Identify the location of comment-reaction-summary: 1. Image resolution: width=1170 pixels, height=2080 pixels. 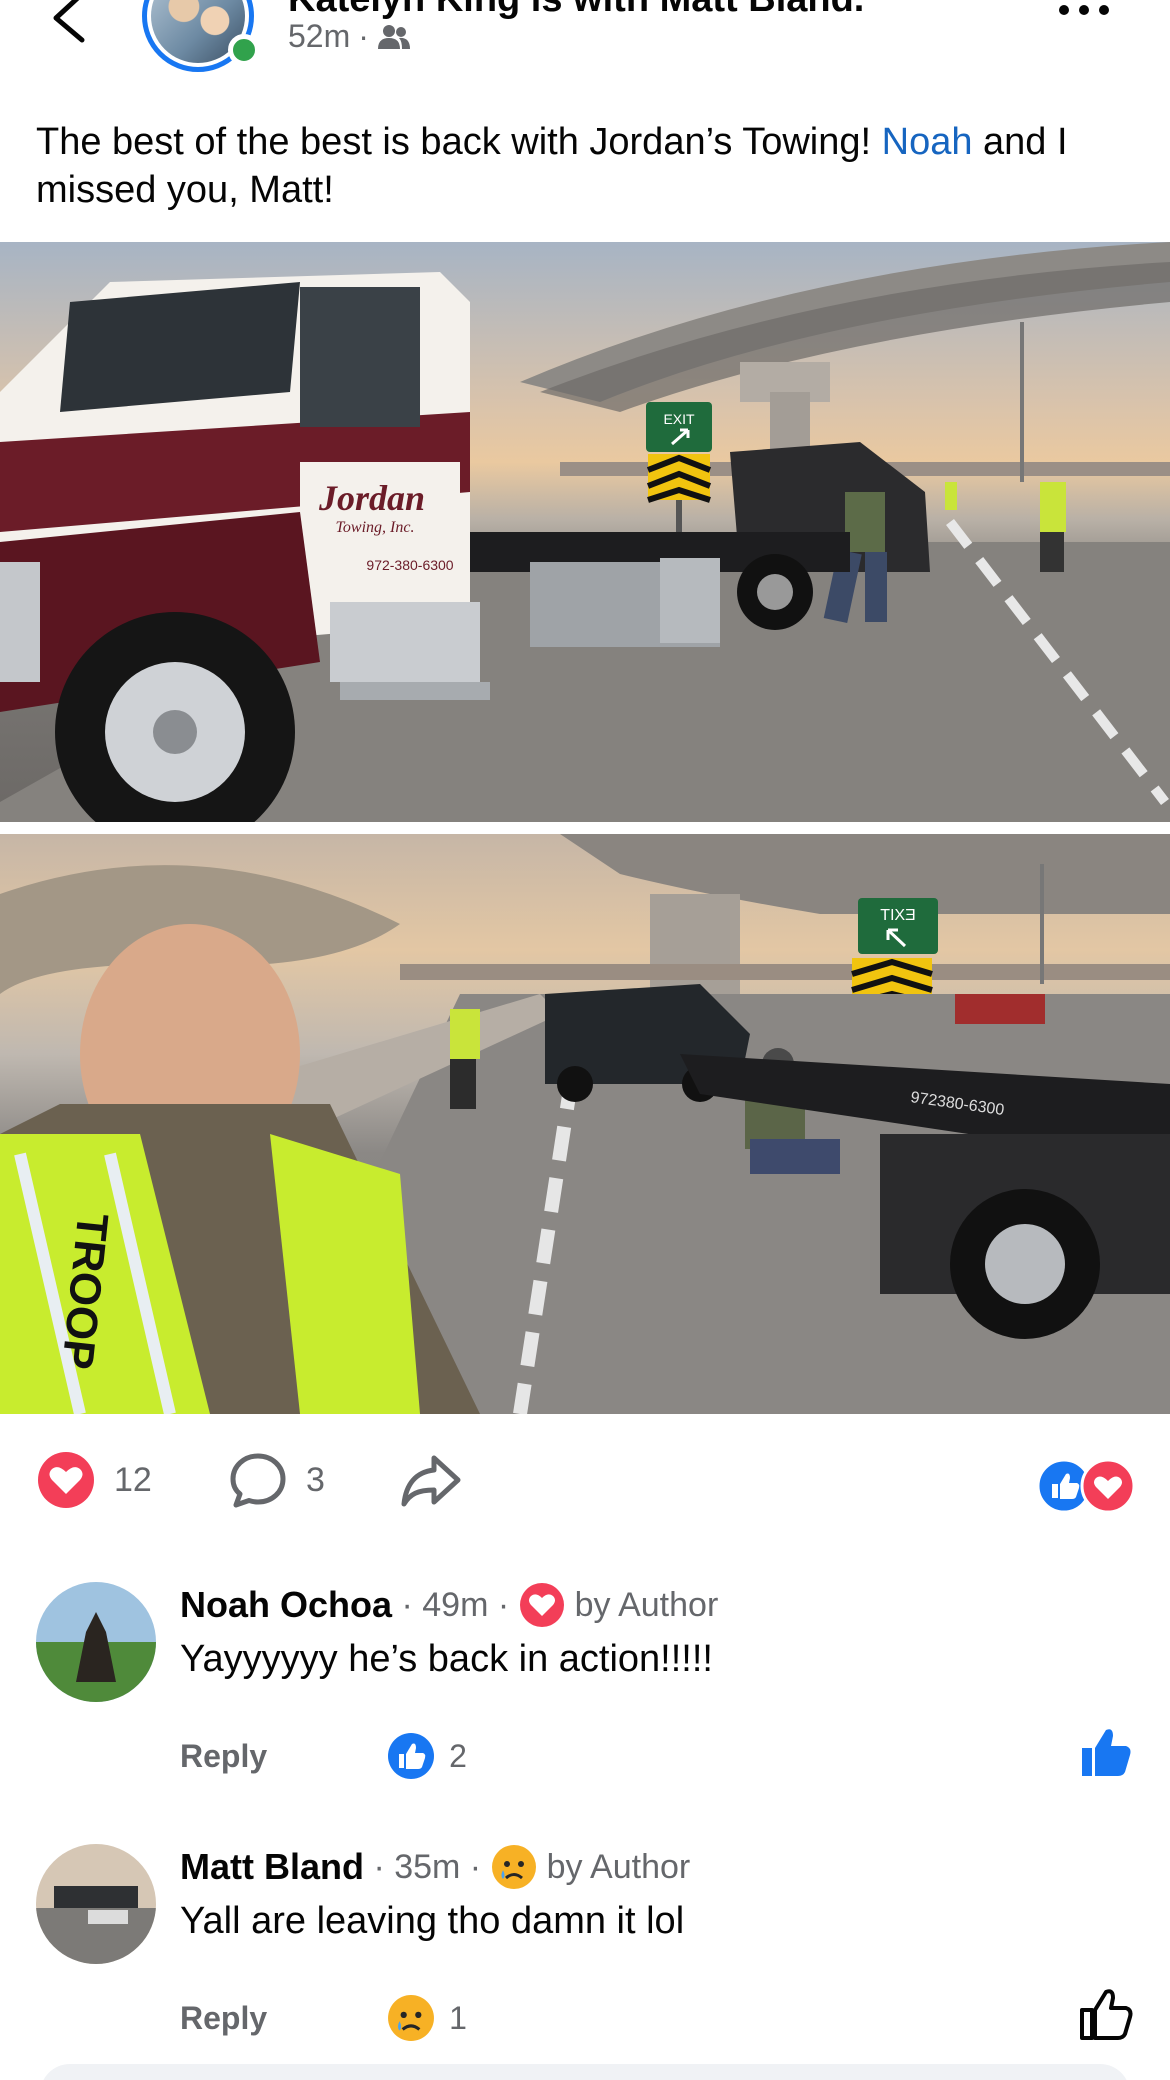
(427, 2018).